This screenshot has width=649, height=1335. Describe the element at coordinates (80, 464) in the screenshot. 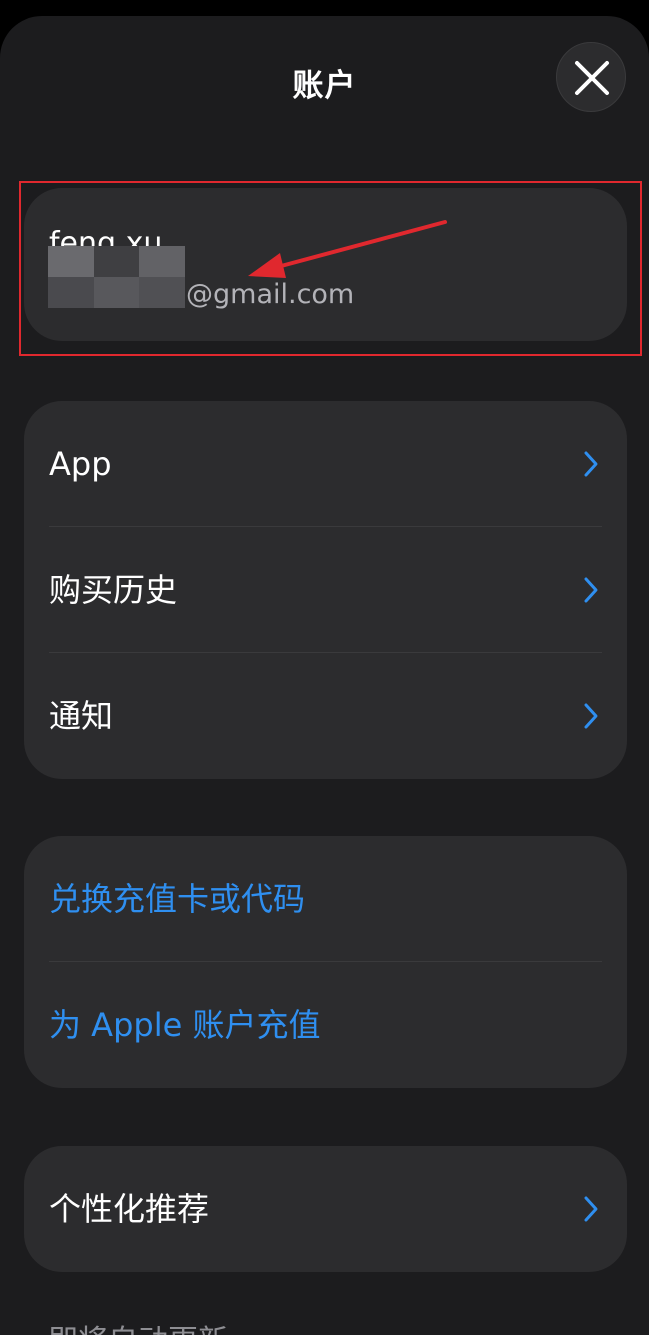

I see `row-app-label: App` at that location.